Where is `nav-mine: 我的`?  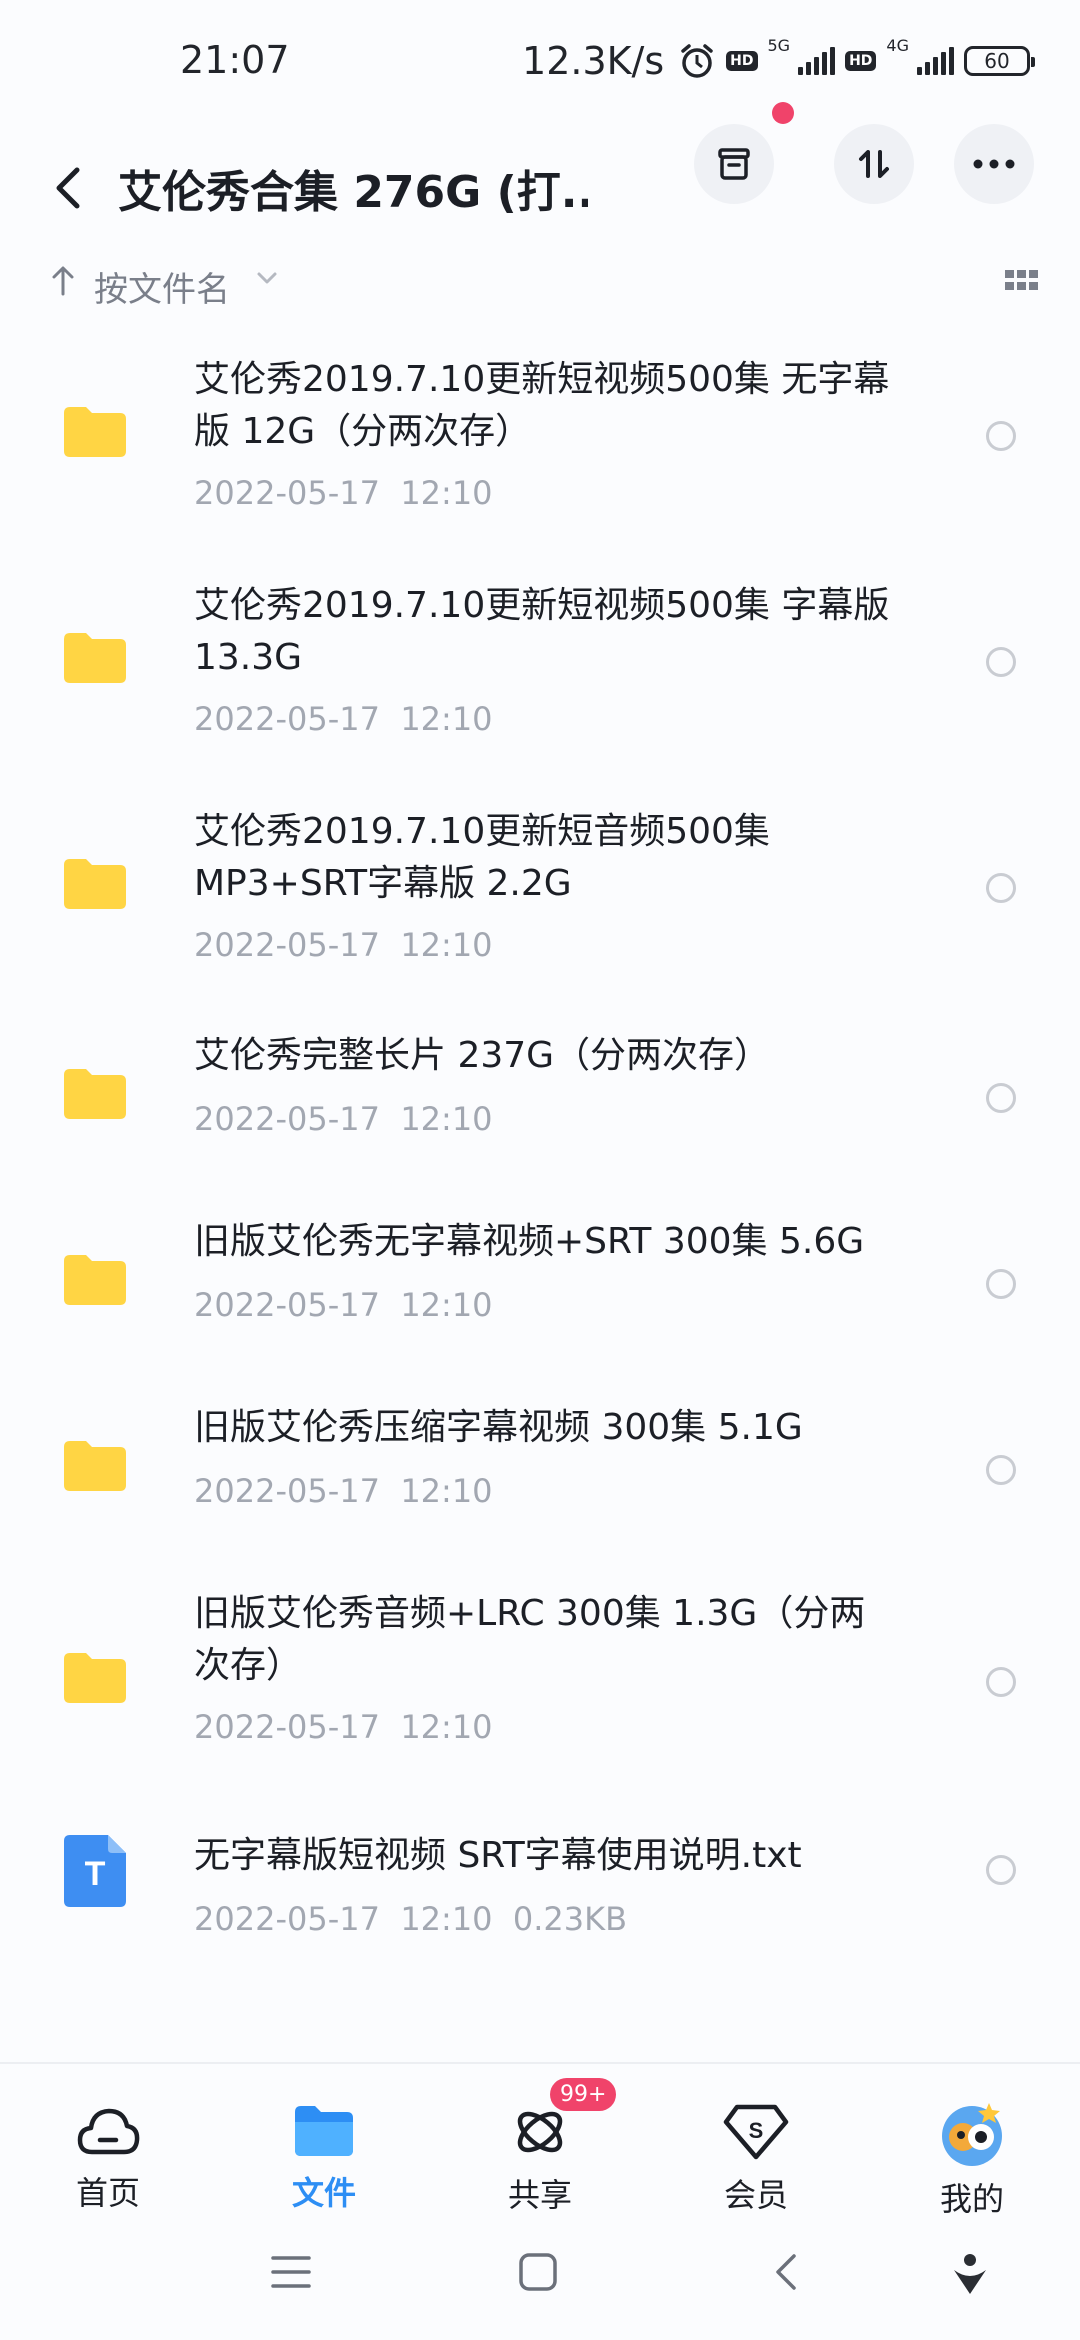 nav-mine: 我的 is located at coordinates (972, 2141).